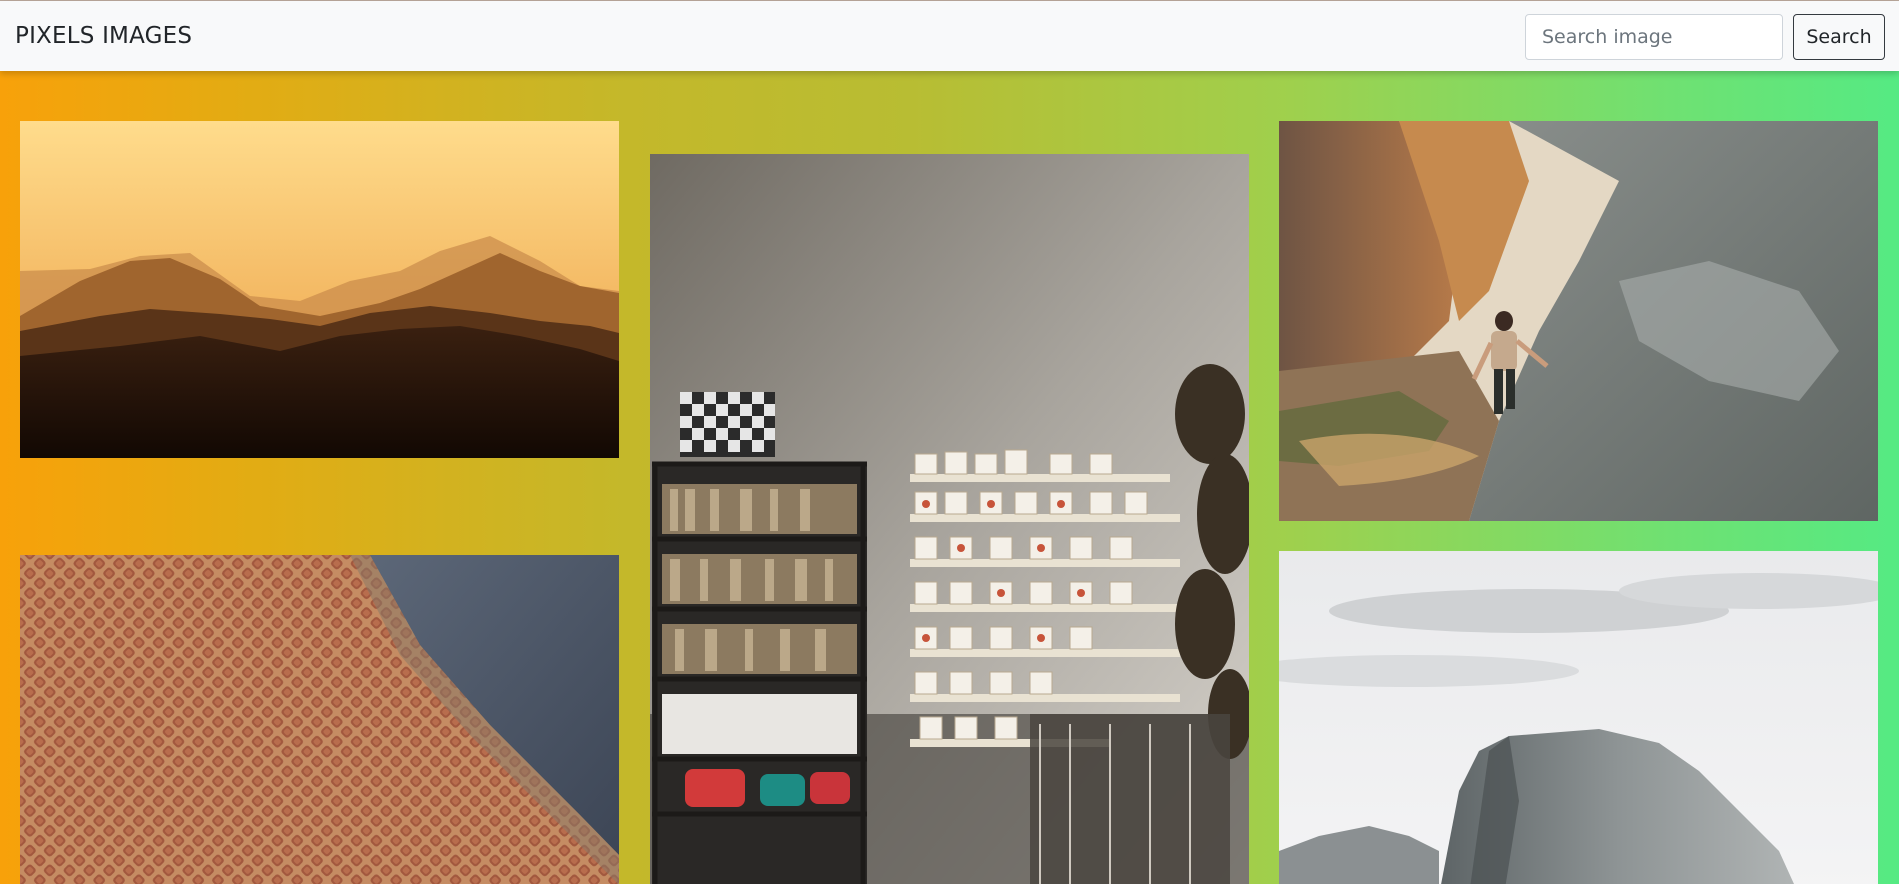  I want to click on brand-title: PIXELS IMAGES, so click(103, 36).